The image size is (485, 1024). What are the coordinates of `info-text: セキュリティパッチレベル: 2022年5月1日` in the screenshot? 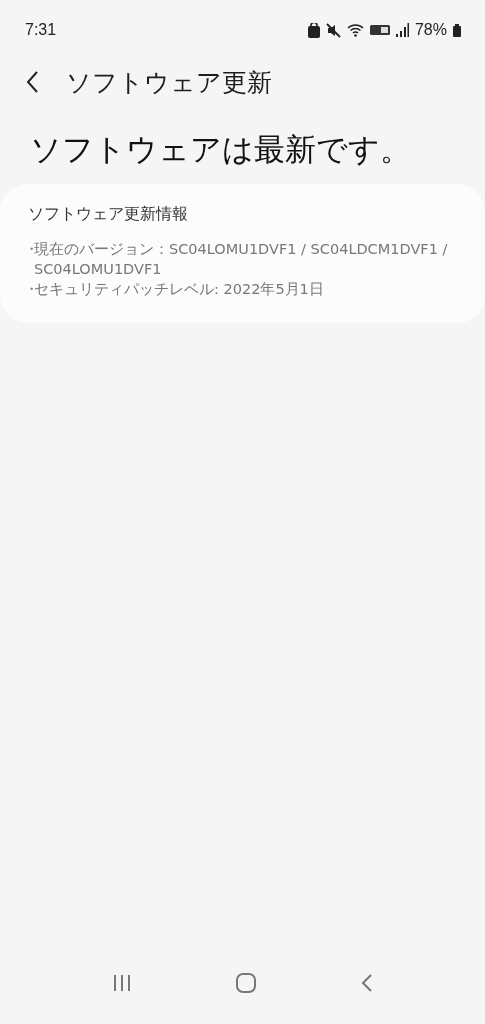 It's located at (179, 289).